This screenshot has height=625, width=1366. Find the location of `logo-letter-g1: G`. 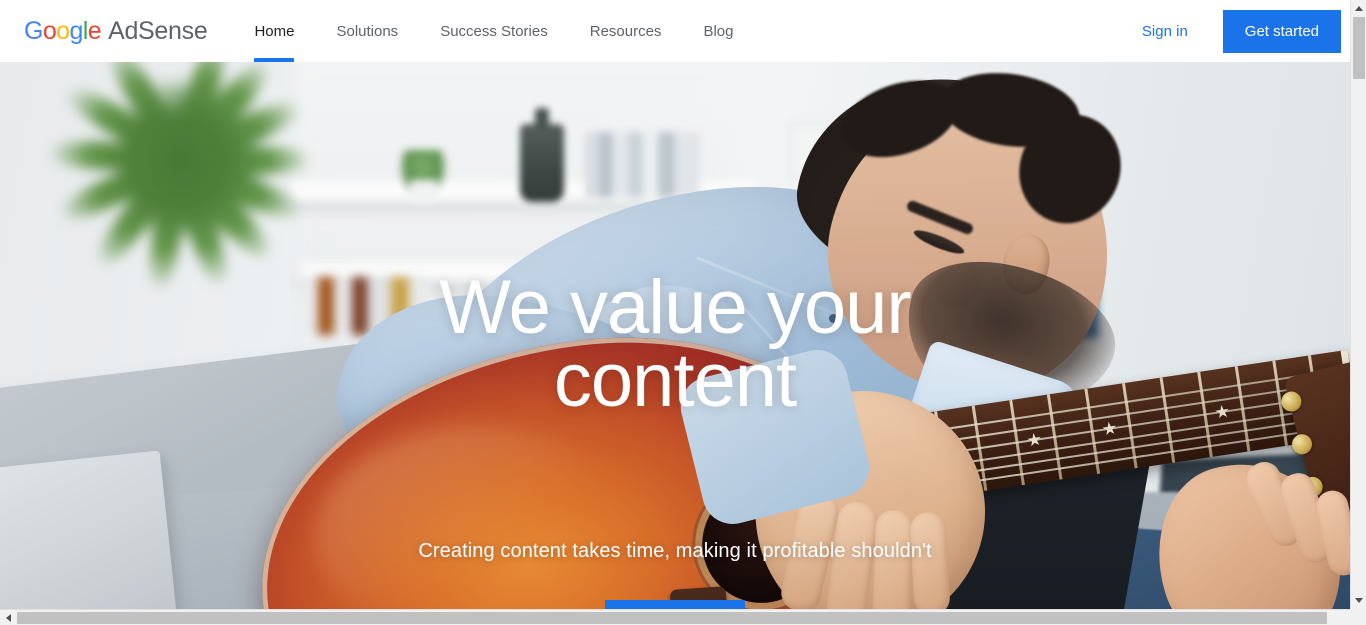

logo-letter-g1: G is located at coordinates (33, 30).